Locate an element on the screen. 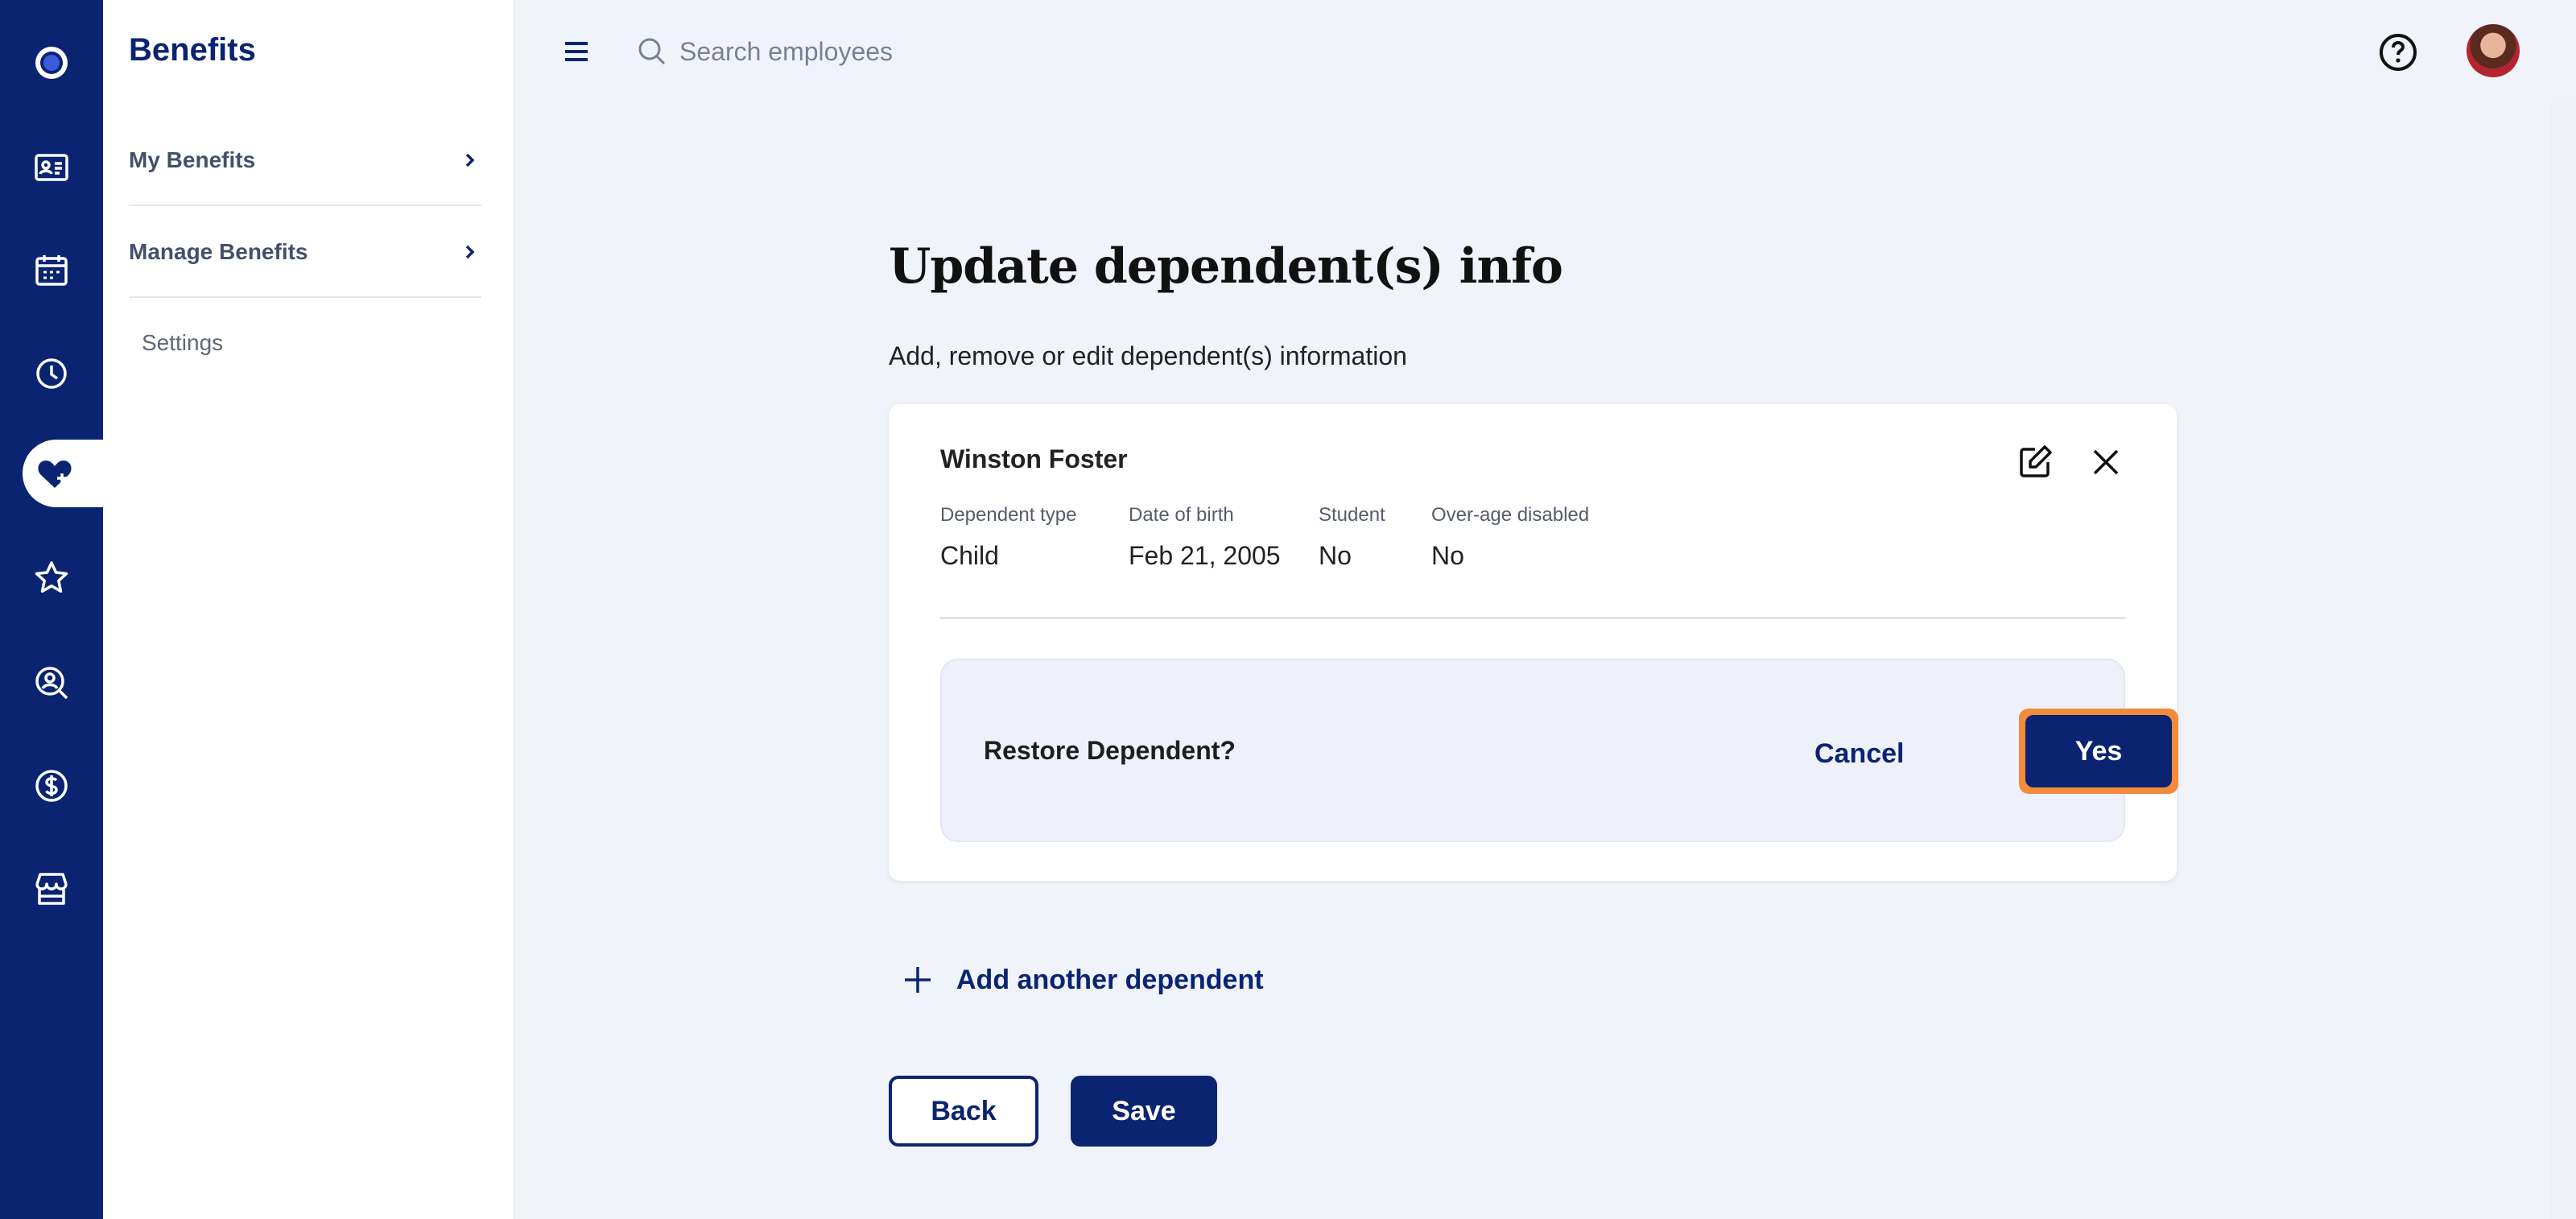 The image size is (2576, 1219). field-label: Student is located at coordinates (1352, 515).